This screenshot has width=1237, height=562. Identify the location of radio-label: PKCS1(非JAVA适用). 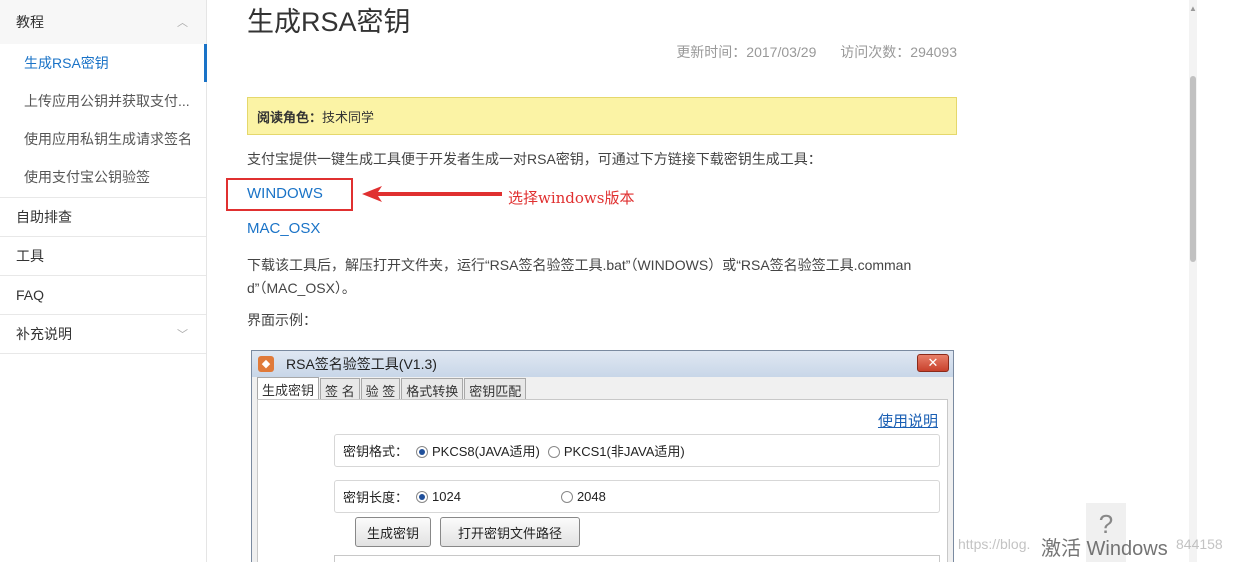
(624, 451).